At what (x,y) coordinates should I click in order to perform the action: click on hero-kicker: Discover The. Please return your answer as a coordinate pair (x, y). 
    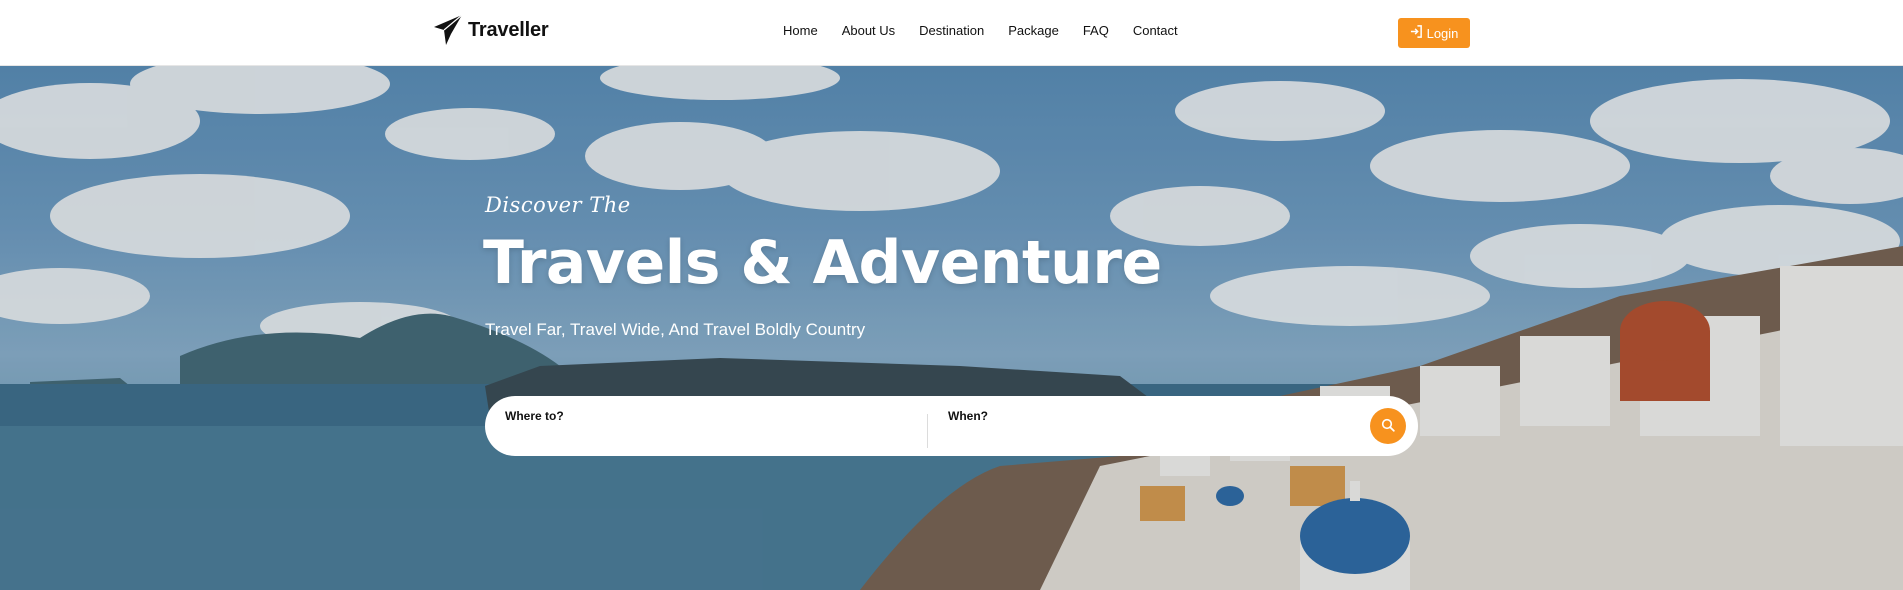
    Looking at the image, I should click on (558, 205).